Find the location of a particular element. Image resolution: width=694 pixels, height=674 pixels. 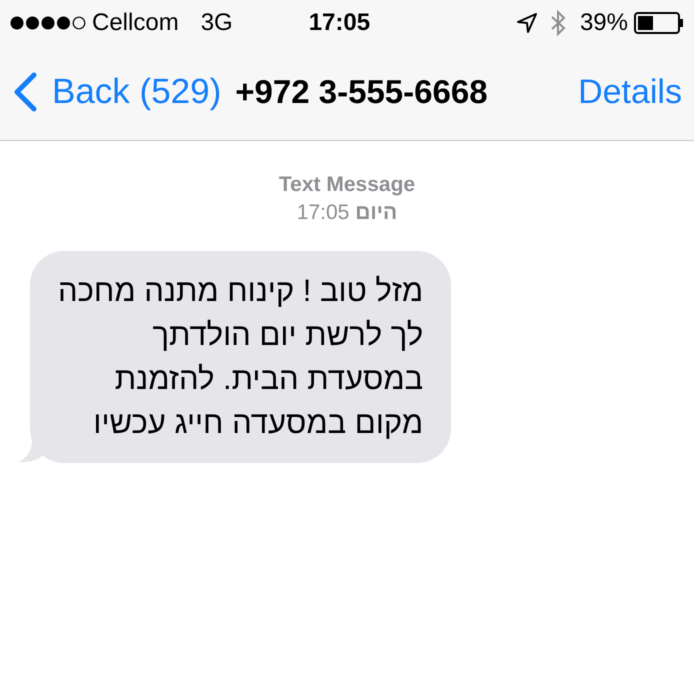

battery-percent: 39% is located at coordinates (604, 23).